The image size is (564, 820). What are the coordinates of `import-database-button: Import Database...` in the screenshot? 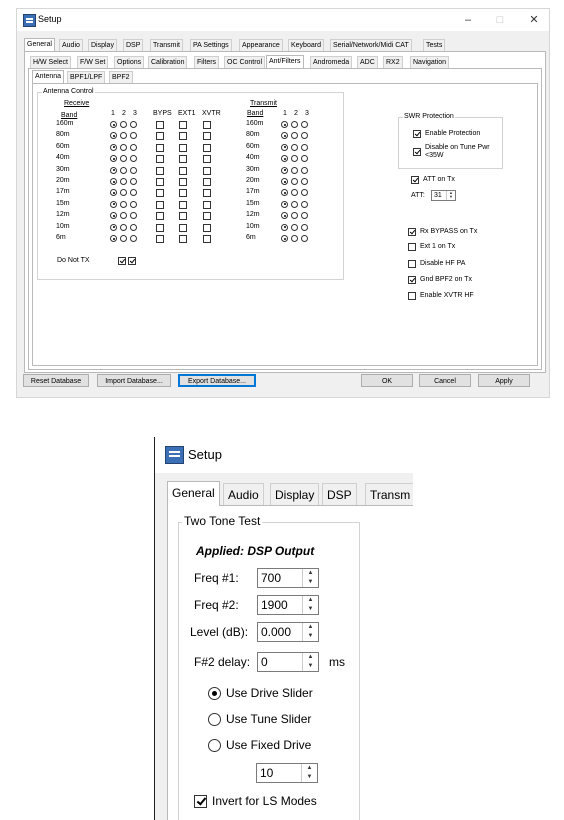 It's located at (134, 380).